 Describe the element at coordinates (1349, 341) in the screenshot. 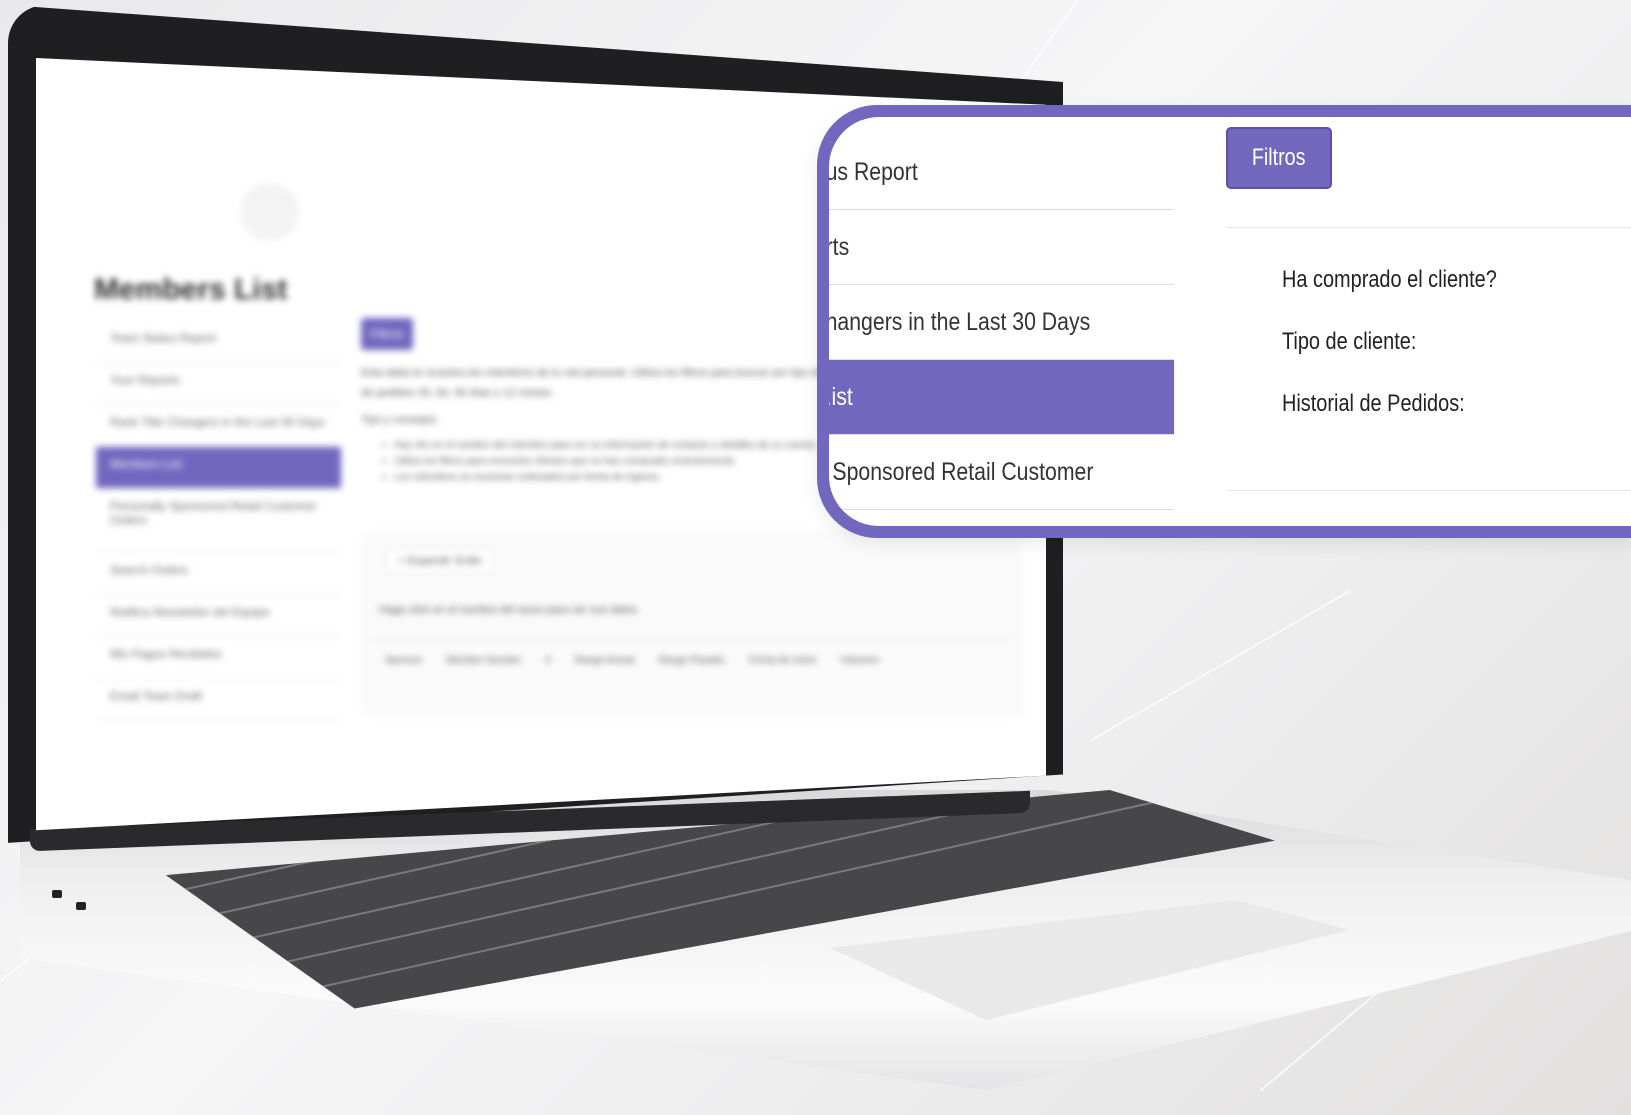

I see `filter-label-customer-type: Tipo de cliente:` at that location.